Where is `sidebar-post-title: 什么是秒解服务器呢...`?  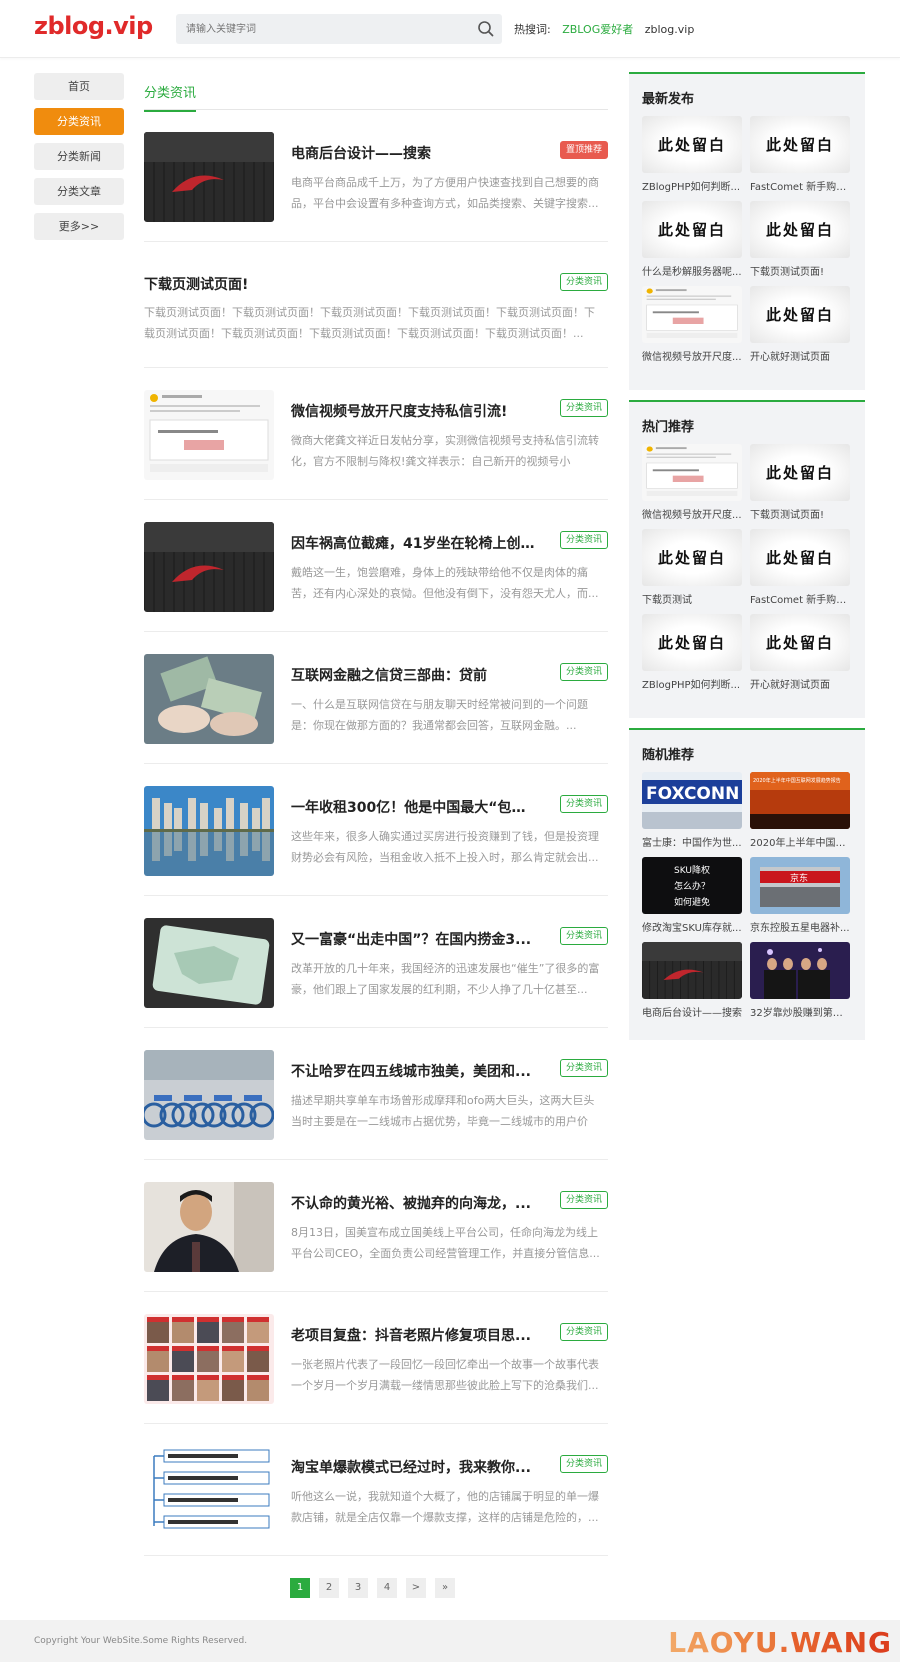
sidebar-post-title: 什么是秒解服务器呢... is located at coordinates (692, 270).